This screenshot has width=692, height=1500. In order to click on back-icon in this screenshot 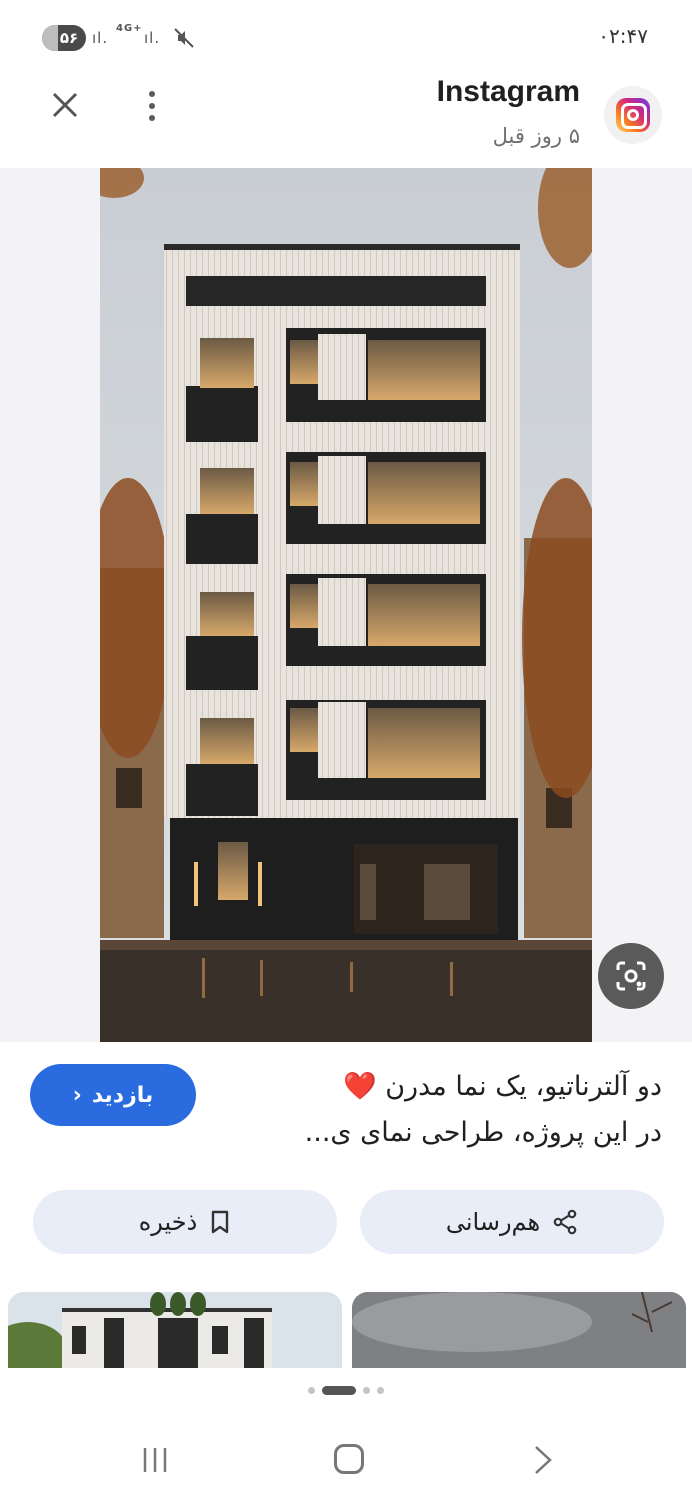, I will do `click(543, 1460)`.